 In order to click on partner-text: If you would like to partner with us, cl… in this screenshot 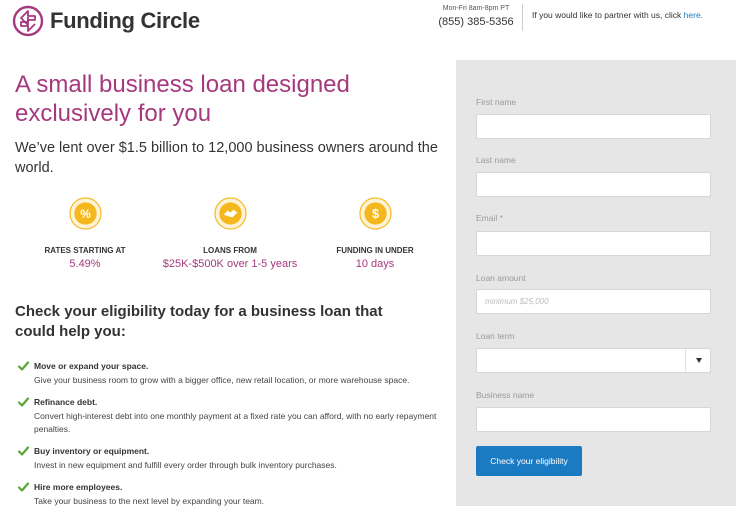, I will do `click(617, 15)`.